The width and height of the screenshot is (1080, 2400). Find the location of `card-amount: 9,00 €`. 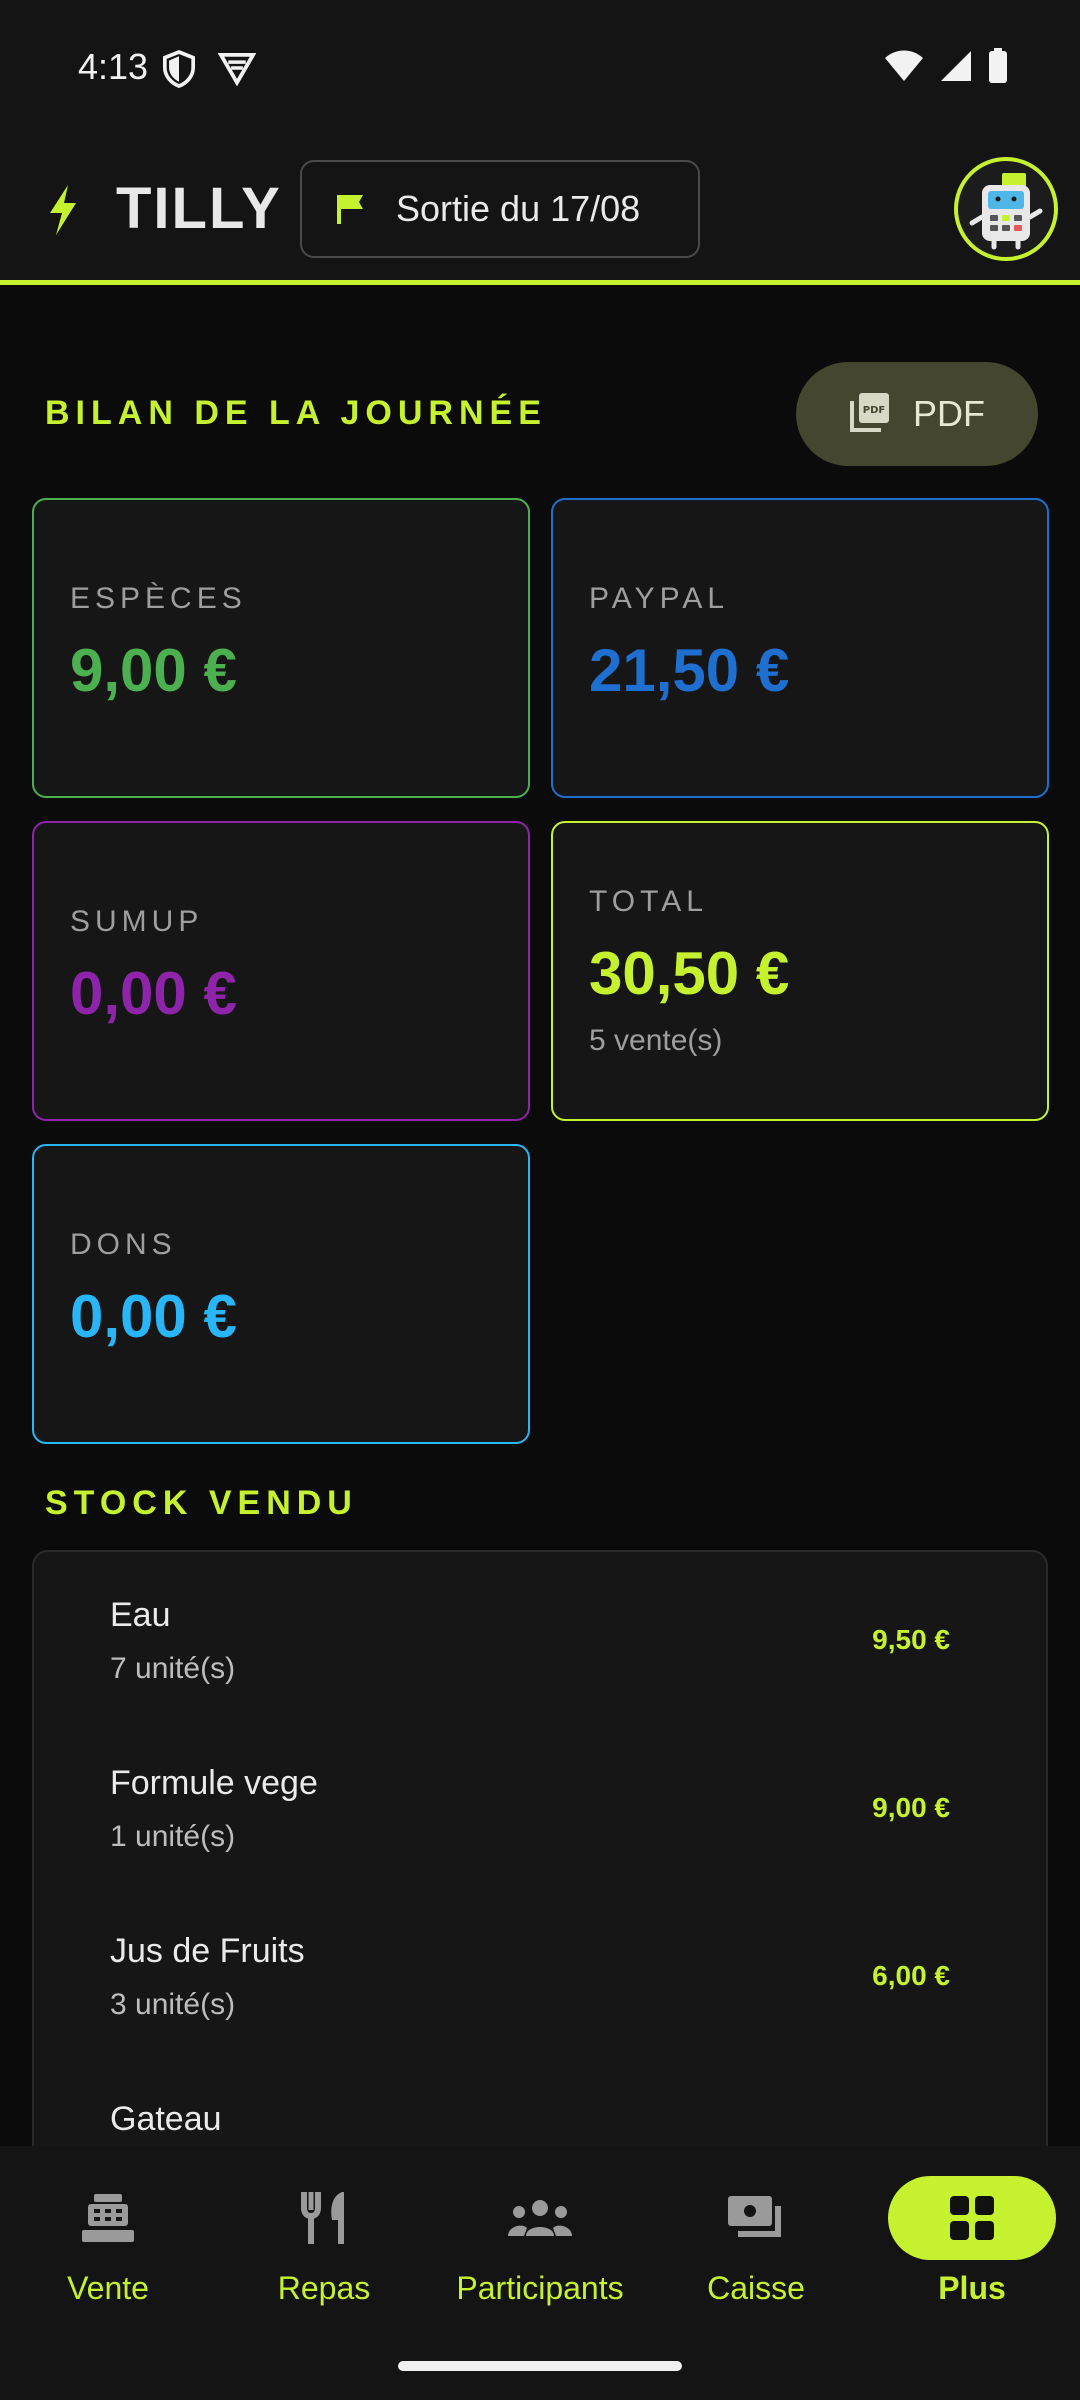

card-amount: 9,00 € is located at coordinates (153, 670).